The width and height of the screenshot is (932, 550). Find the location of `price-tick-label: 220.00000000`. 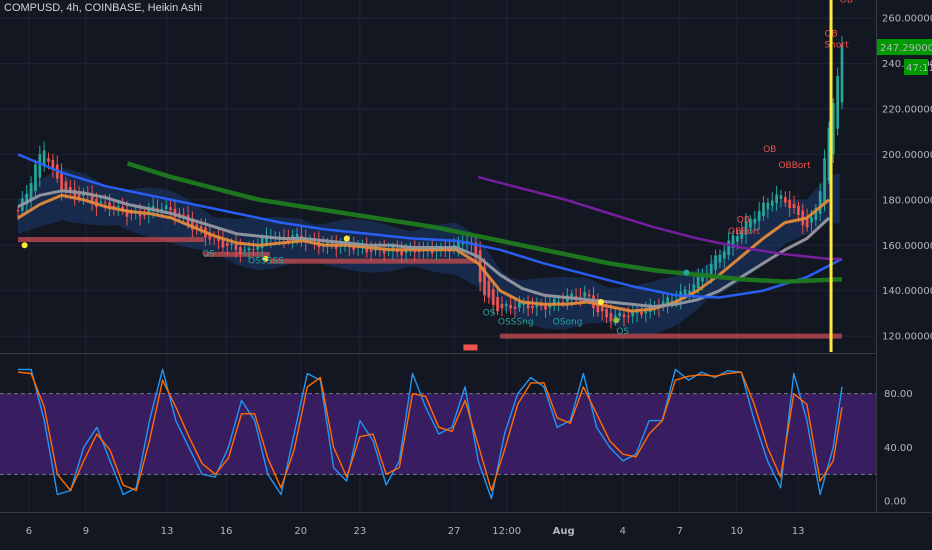

price-tick-label: 220.00000000 is located at coordinates (907, 110).